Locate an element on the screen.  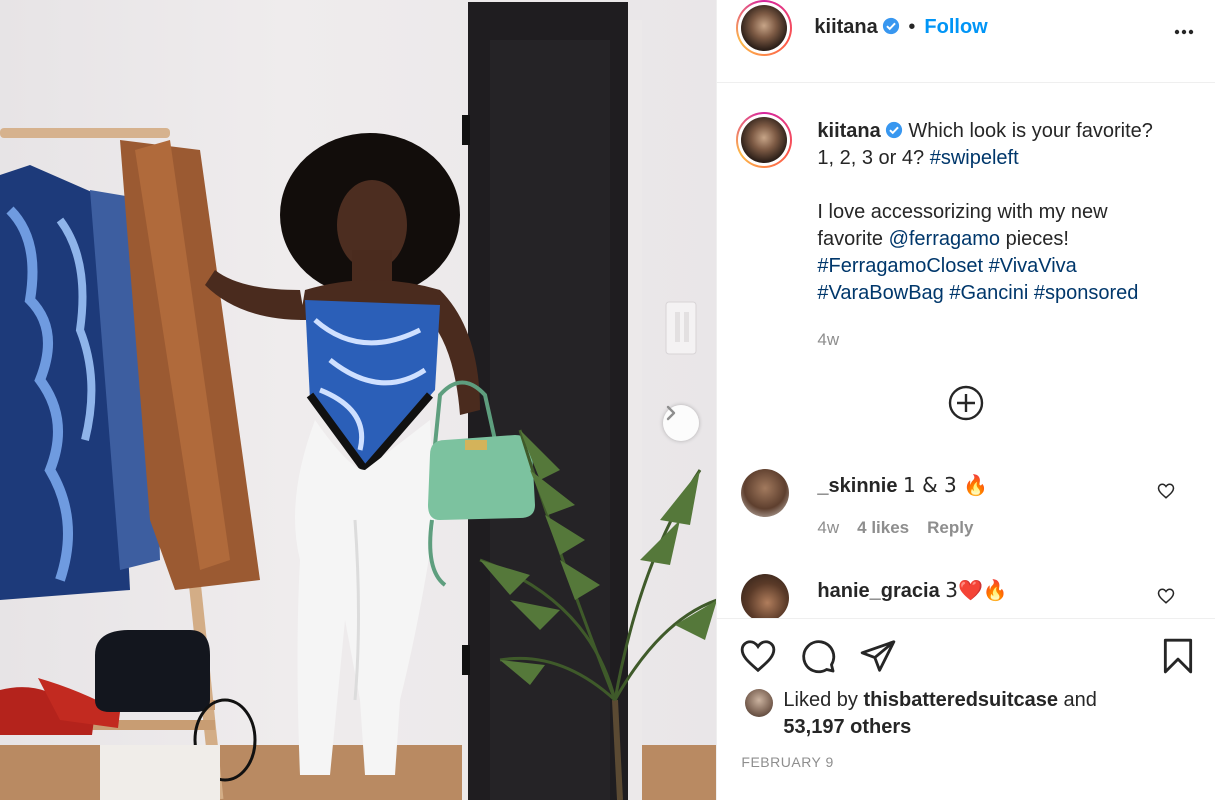
caption-line-3: I love accessorizing with my new is located at coordinates (962, 212).